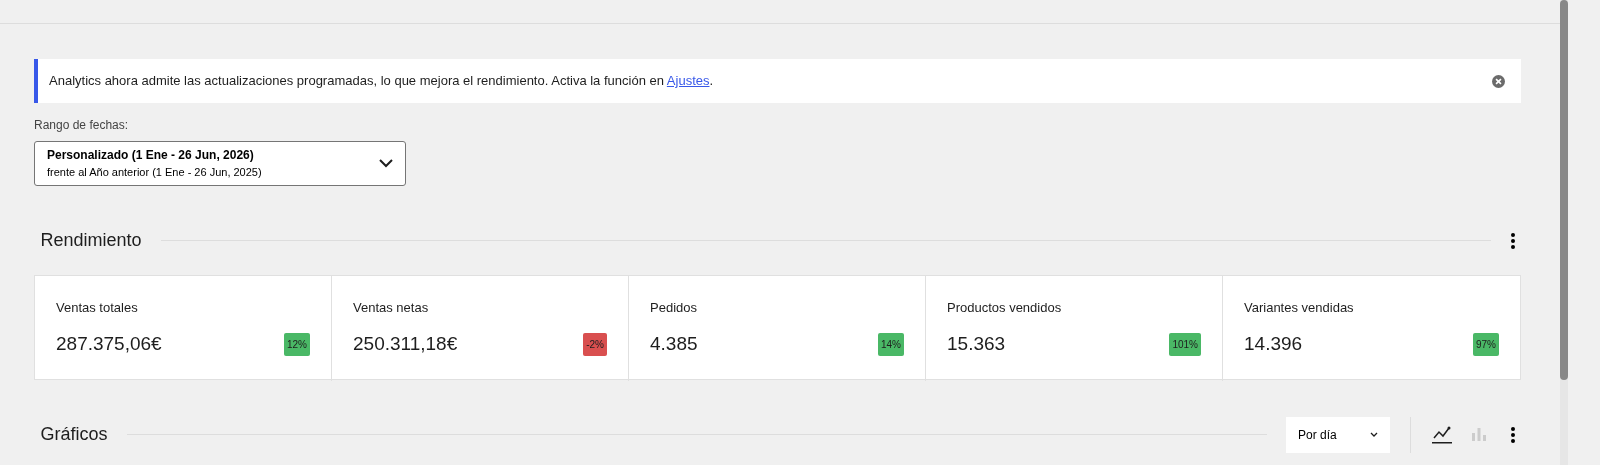 The image size is (1600, 465). What do you see at coordinates (391, 307) in the screenshot?
I see `stat-label: Ventas netas` at bounding box center [391, 307].